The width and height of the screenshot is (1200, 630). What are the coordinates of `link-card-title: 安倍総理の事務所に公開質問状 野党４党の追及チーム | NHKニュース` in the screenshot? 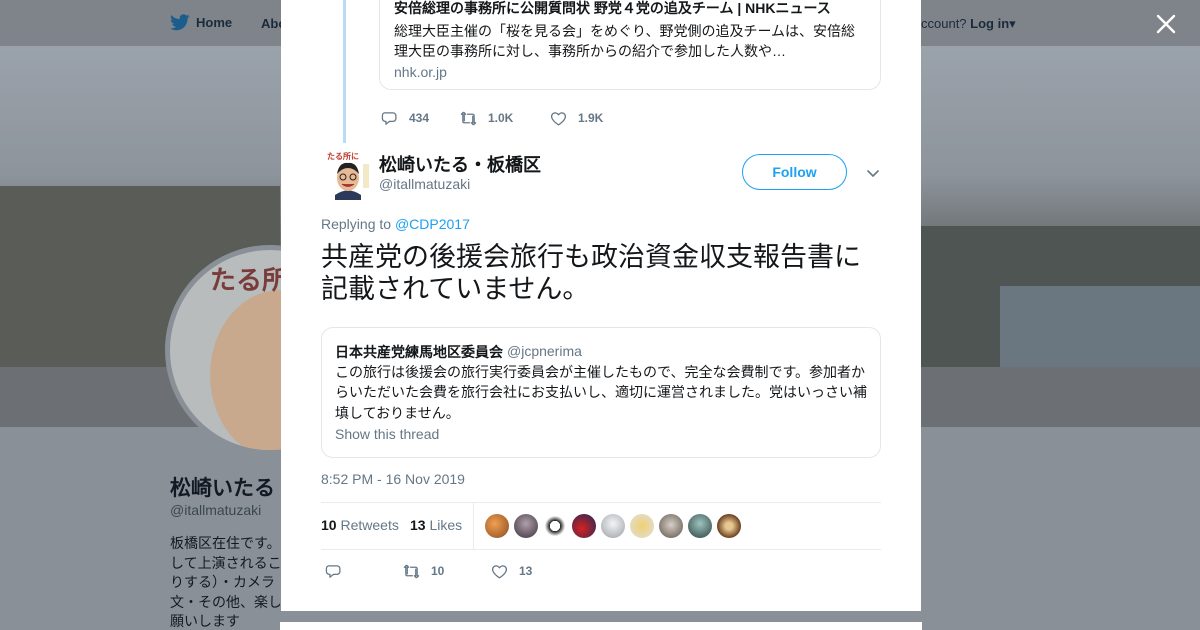 It's located at (612, 8).